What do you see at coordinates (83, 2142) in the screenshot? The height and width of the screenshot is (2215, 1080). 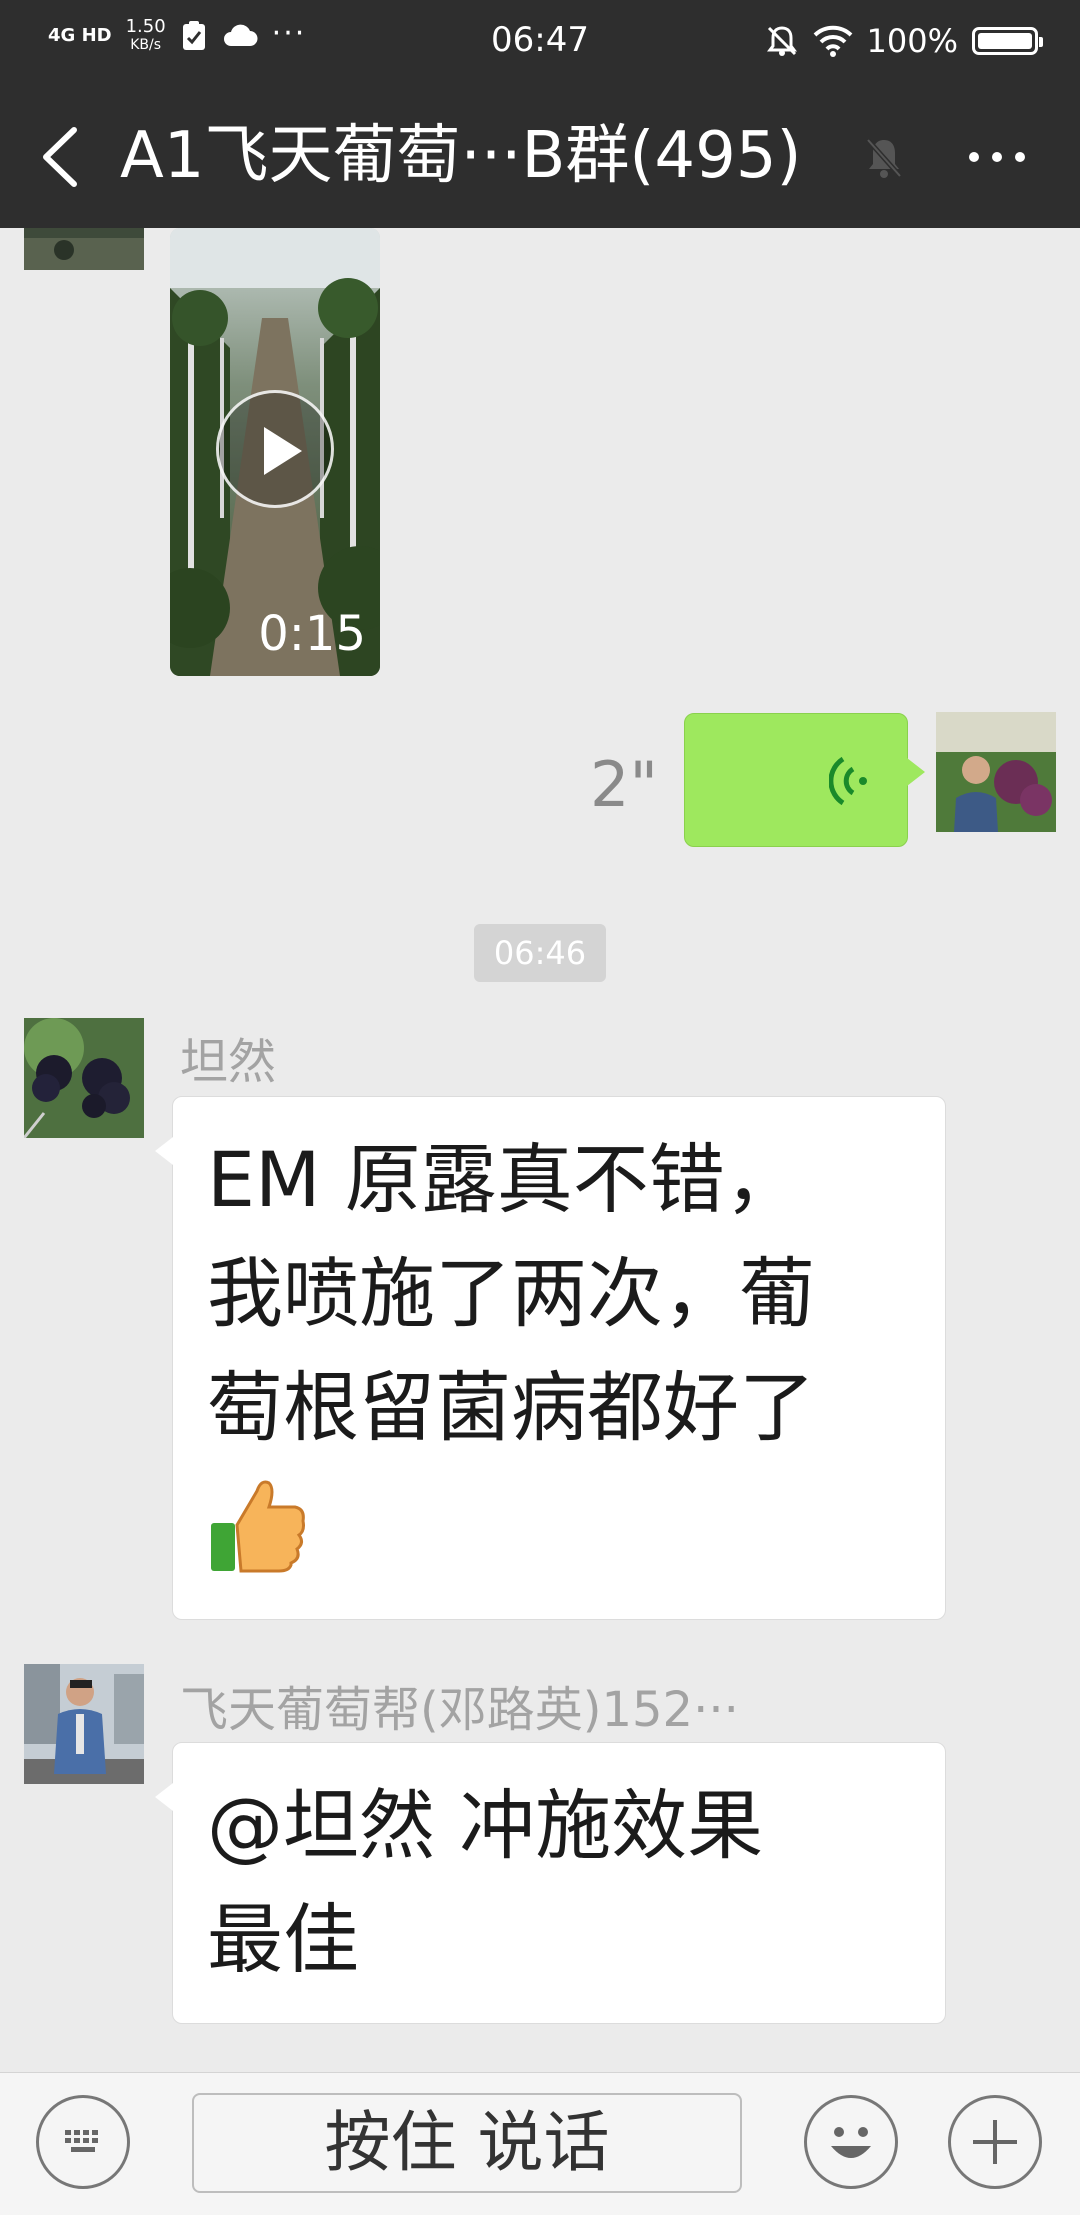 I see `keyboard-icon` at bounding box center [83, 2142].